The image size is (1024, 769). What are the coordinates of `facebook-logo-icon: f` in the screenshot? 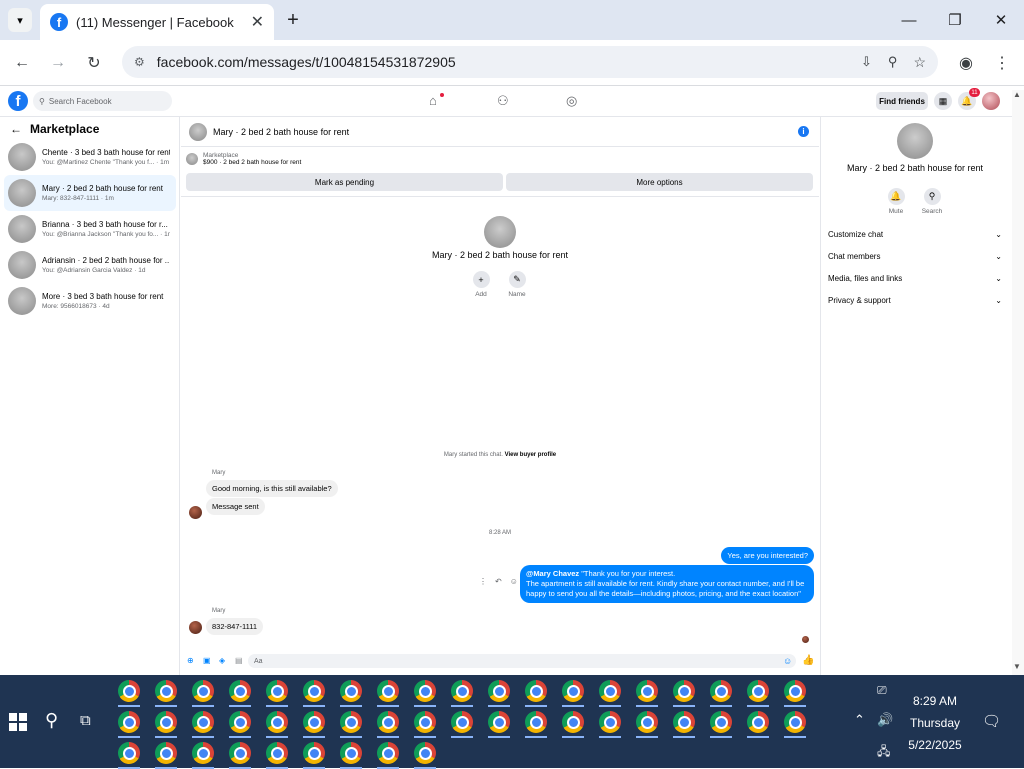 It's located at (18, 101).